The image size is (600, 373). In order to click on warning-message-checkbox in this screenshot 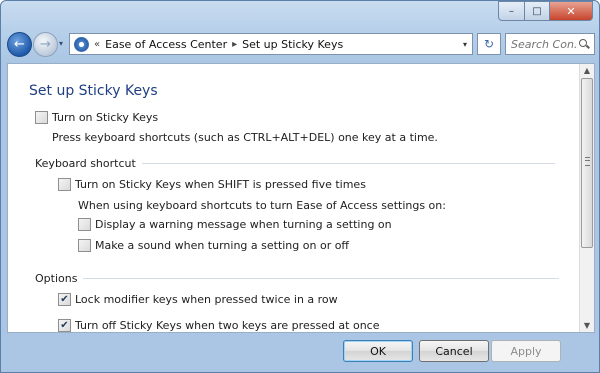, I will do `click(84, 224)`.